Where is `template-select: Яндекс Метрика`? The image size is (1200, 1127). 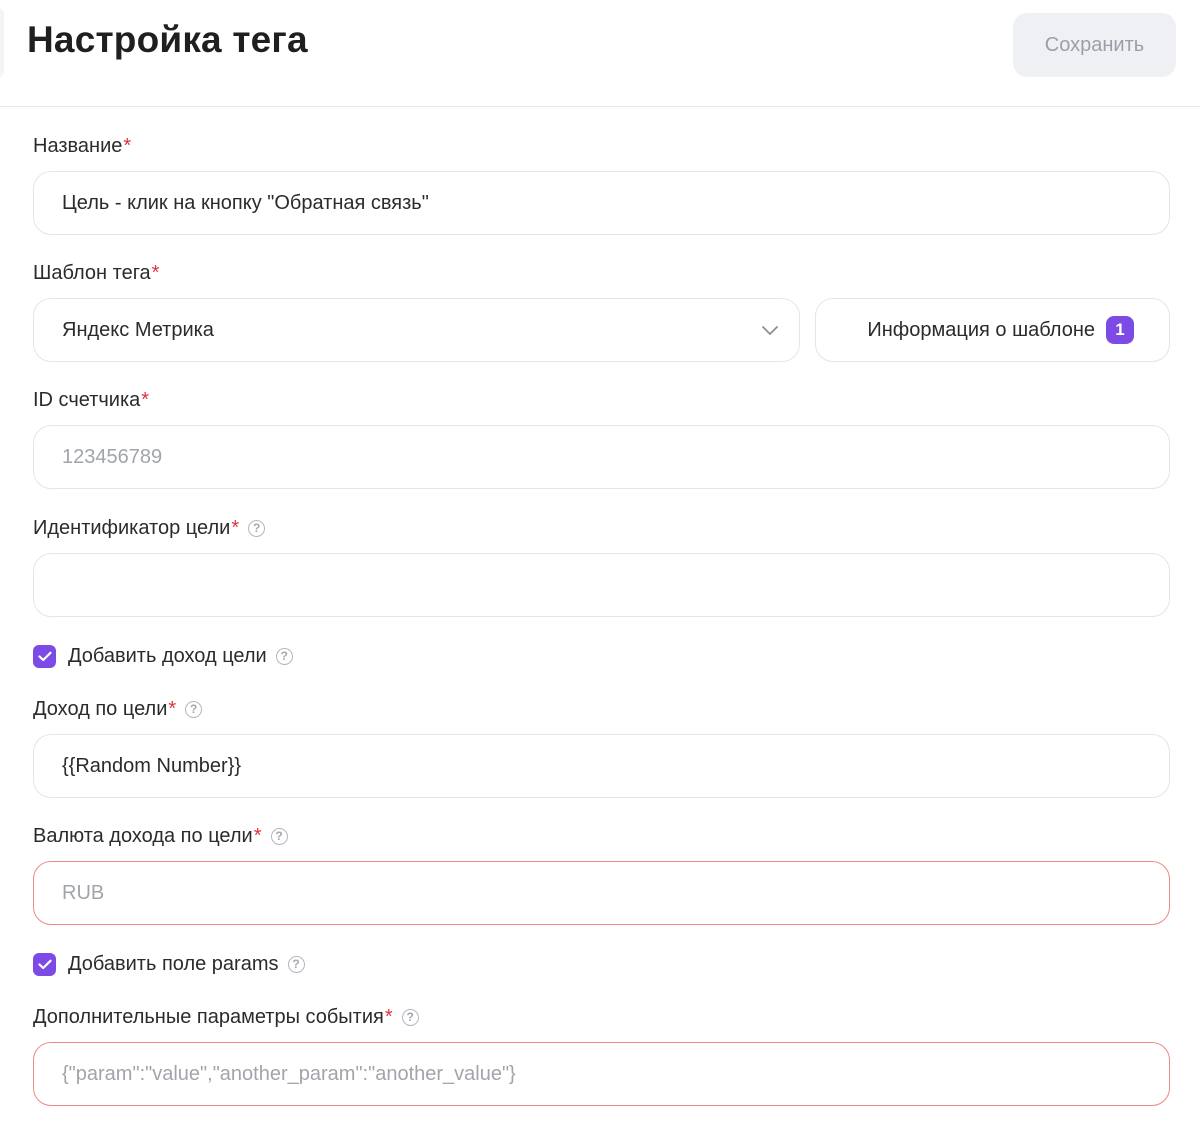 template-select: Яндекс Метрика is located at coordinates (416, 330).